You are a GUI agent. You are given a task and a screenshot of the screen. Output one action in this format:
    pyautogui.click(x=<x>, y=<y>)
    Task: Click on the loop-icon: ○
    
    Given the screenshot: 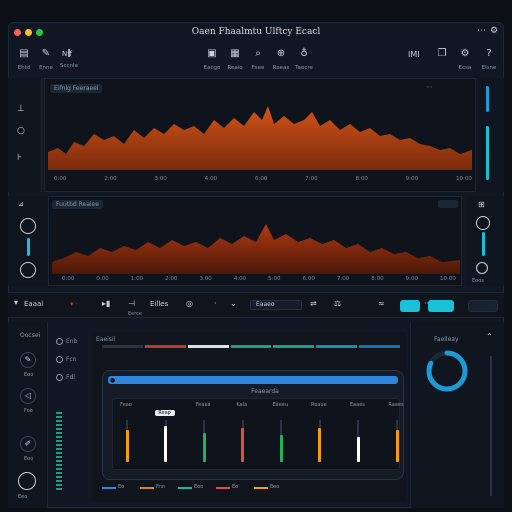 What is the action you would take?
    pyautogui.click(x=21, y=131)
    